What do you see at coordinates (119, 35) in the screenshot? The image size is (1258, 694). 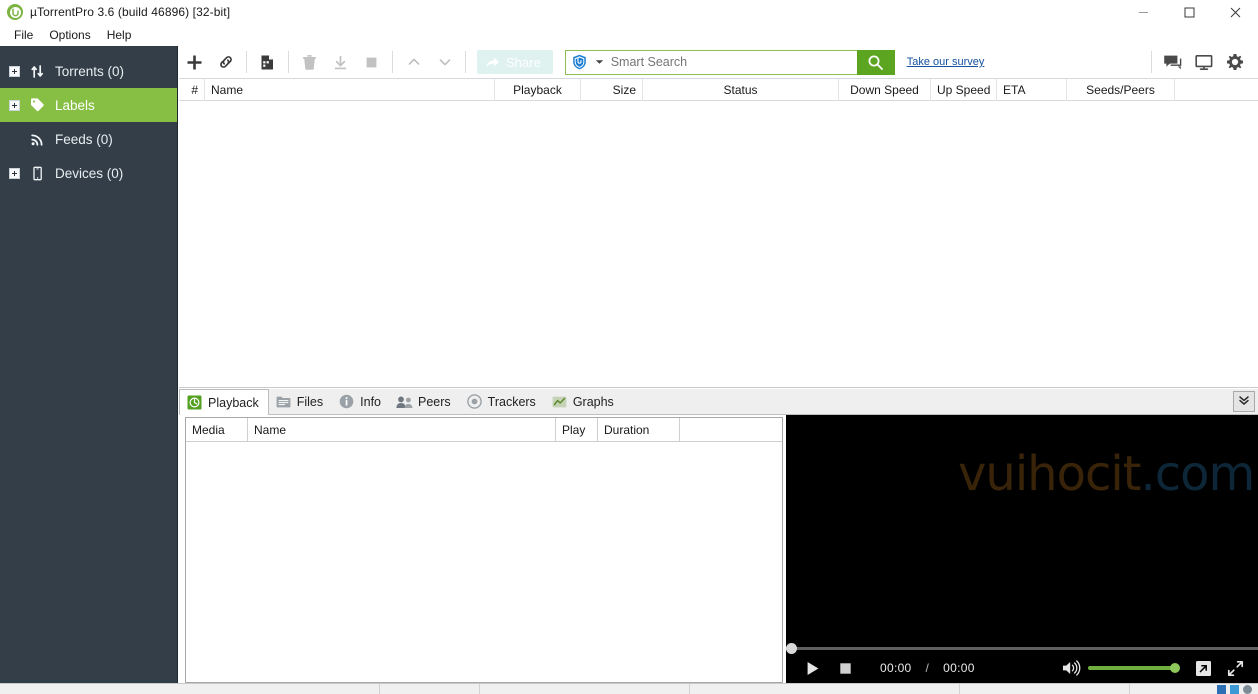 I see `menu-help: Help` at bounding box center [119, 35].